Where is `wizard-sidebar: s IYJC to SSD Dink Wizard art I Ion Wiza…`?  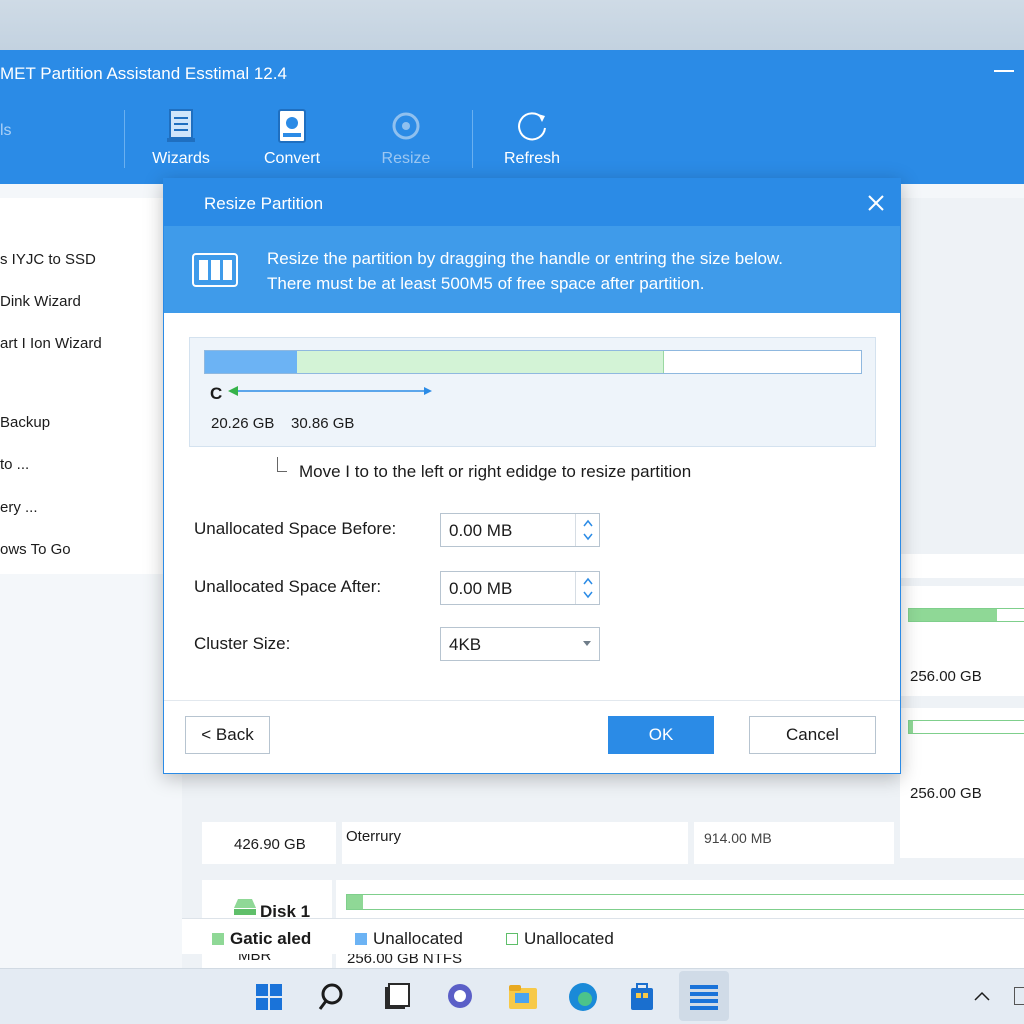
wizard-sidebar: s IYJC to SSD Dink Wizard art I Ion Wiza… is located at coordinates (91, 386).